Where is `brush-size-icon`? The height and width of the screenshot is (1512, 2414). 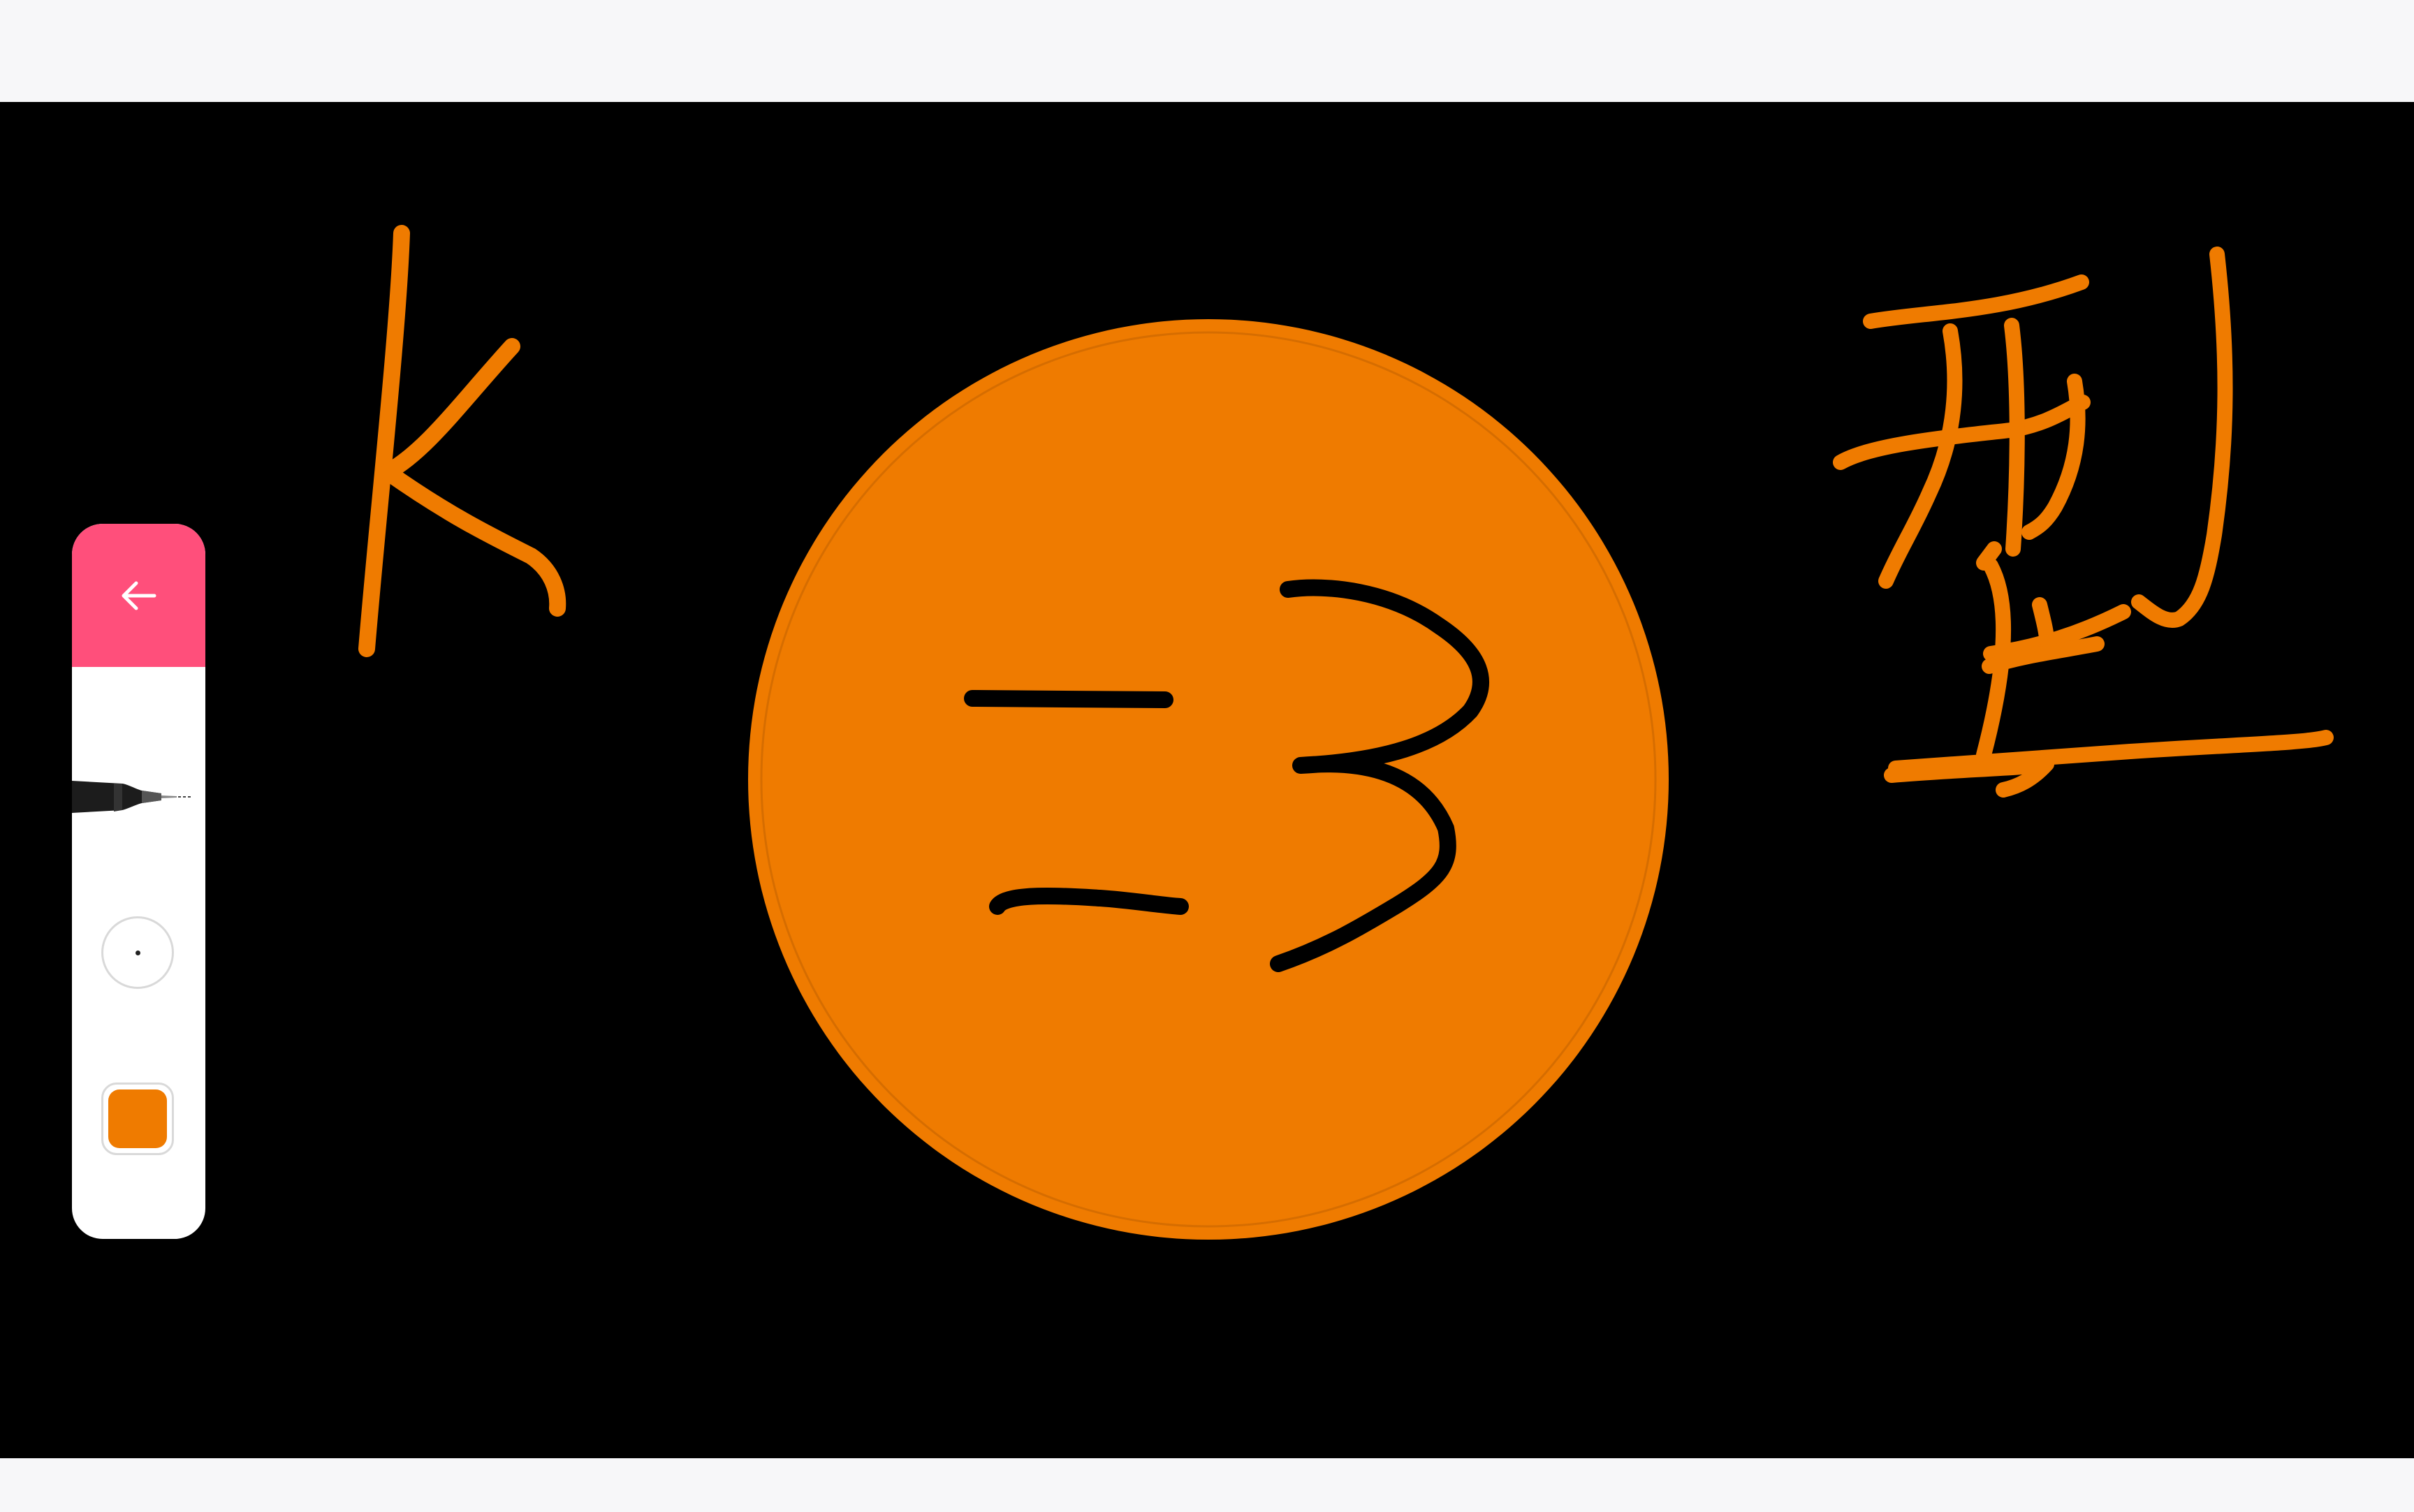 brush-size-icon is located at coordinates (137, 953).